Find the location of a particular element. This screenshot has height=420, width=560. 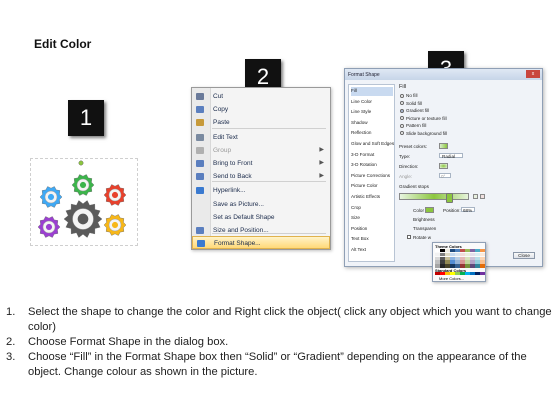

direction-button is located at coordinates (443, 166).